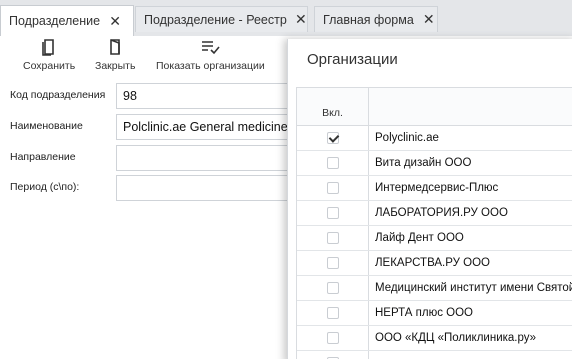  I want to click on close-button: Закрыть, so click(115, 55).